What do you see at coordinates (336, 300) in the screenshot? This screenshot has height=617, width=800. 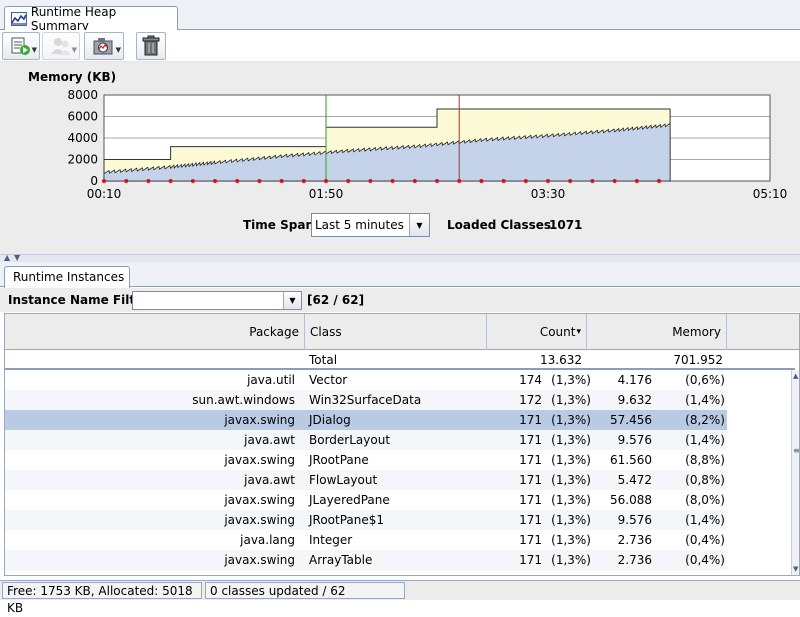 I see `filter-count: [62 / 62]` at bounding box center [336, 300].